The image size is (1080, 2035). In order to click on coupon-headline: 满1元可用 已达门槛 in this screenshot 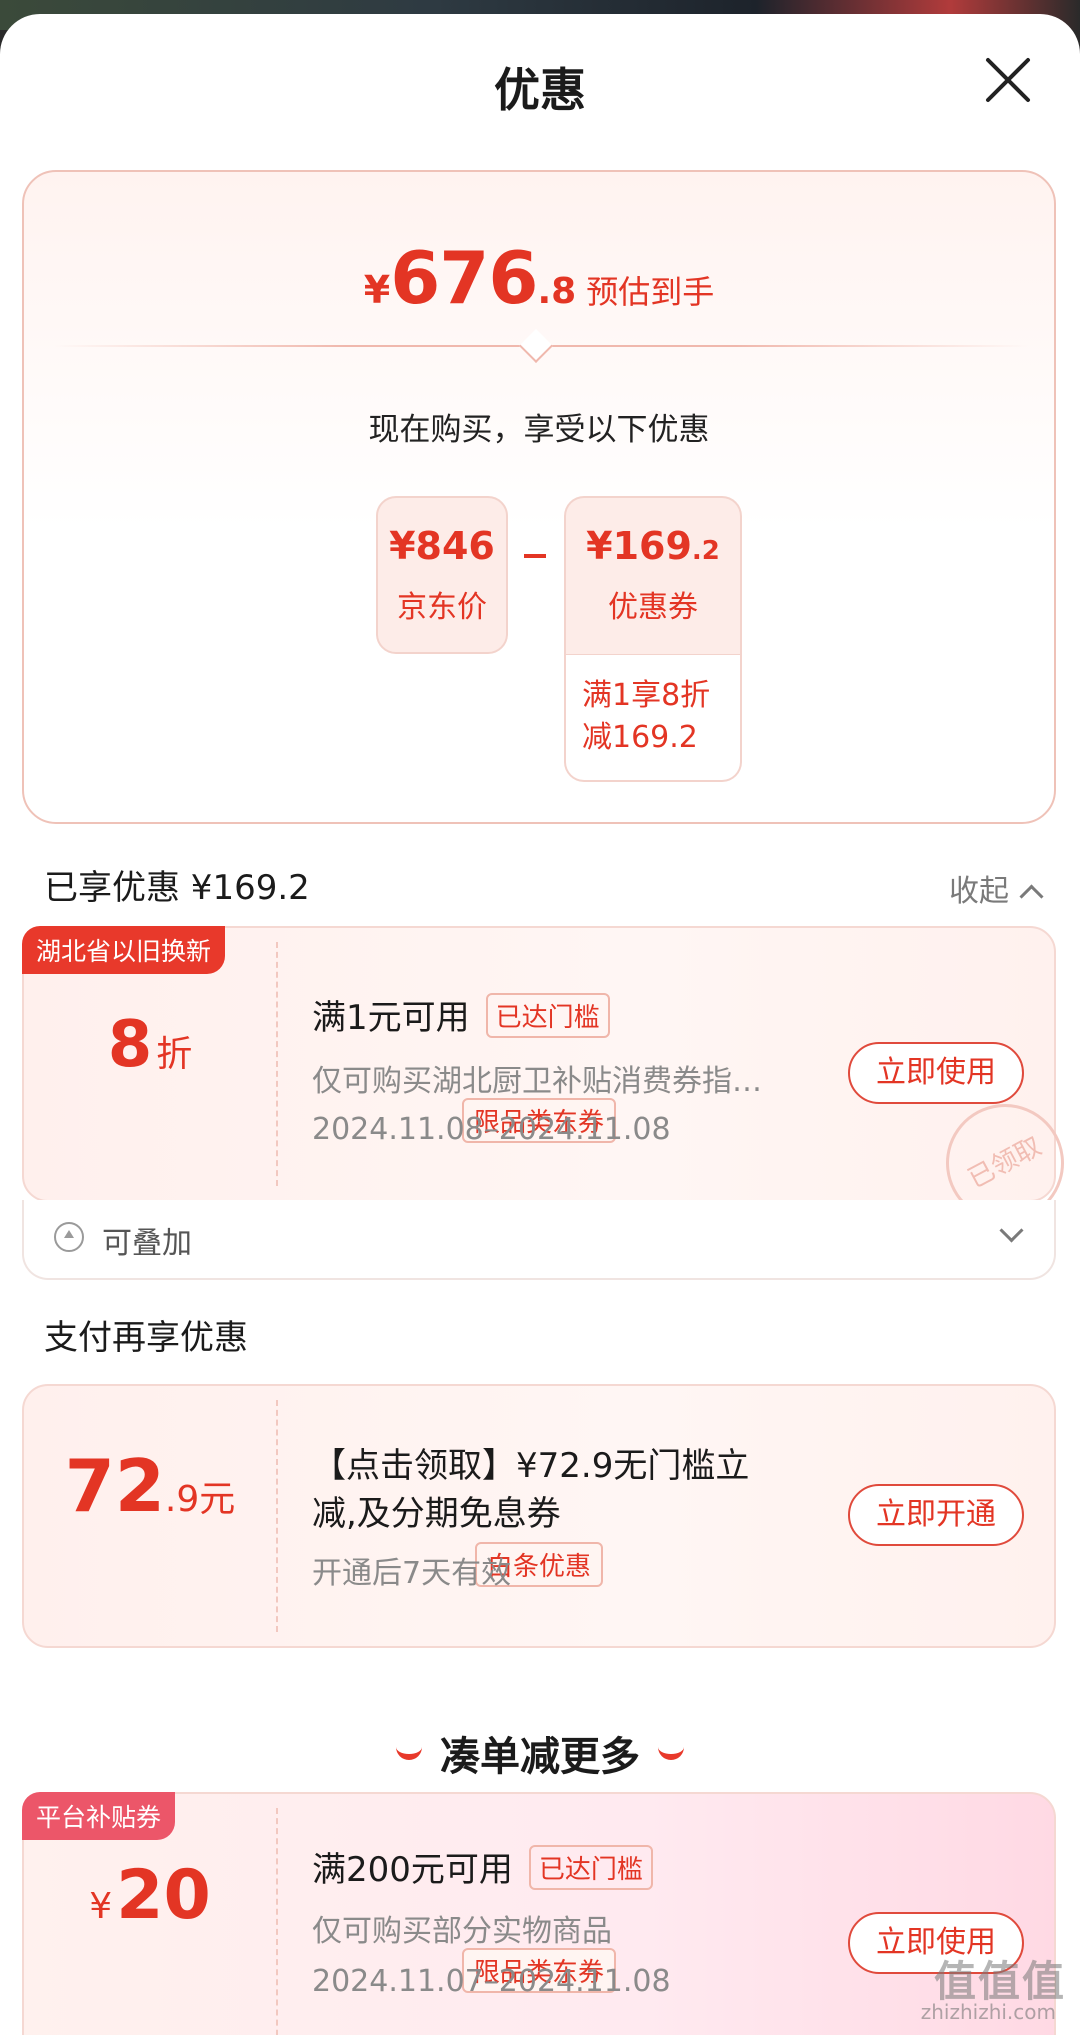, I will do `click(461, 1016)`.